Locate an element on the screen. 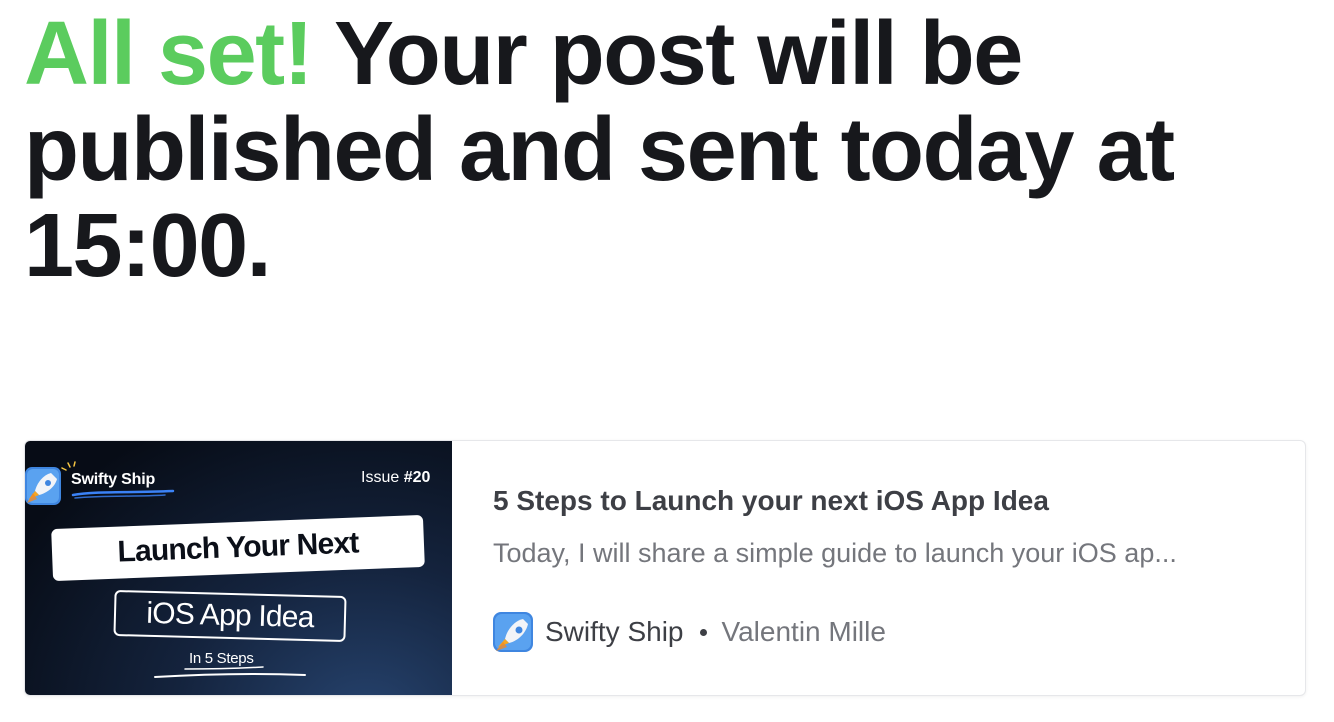 The image size is (1334, 722). confirmation-accent: All set! is located at coordinates (169, 54).